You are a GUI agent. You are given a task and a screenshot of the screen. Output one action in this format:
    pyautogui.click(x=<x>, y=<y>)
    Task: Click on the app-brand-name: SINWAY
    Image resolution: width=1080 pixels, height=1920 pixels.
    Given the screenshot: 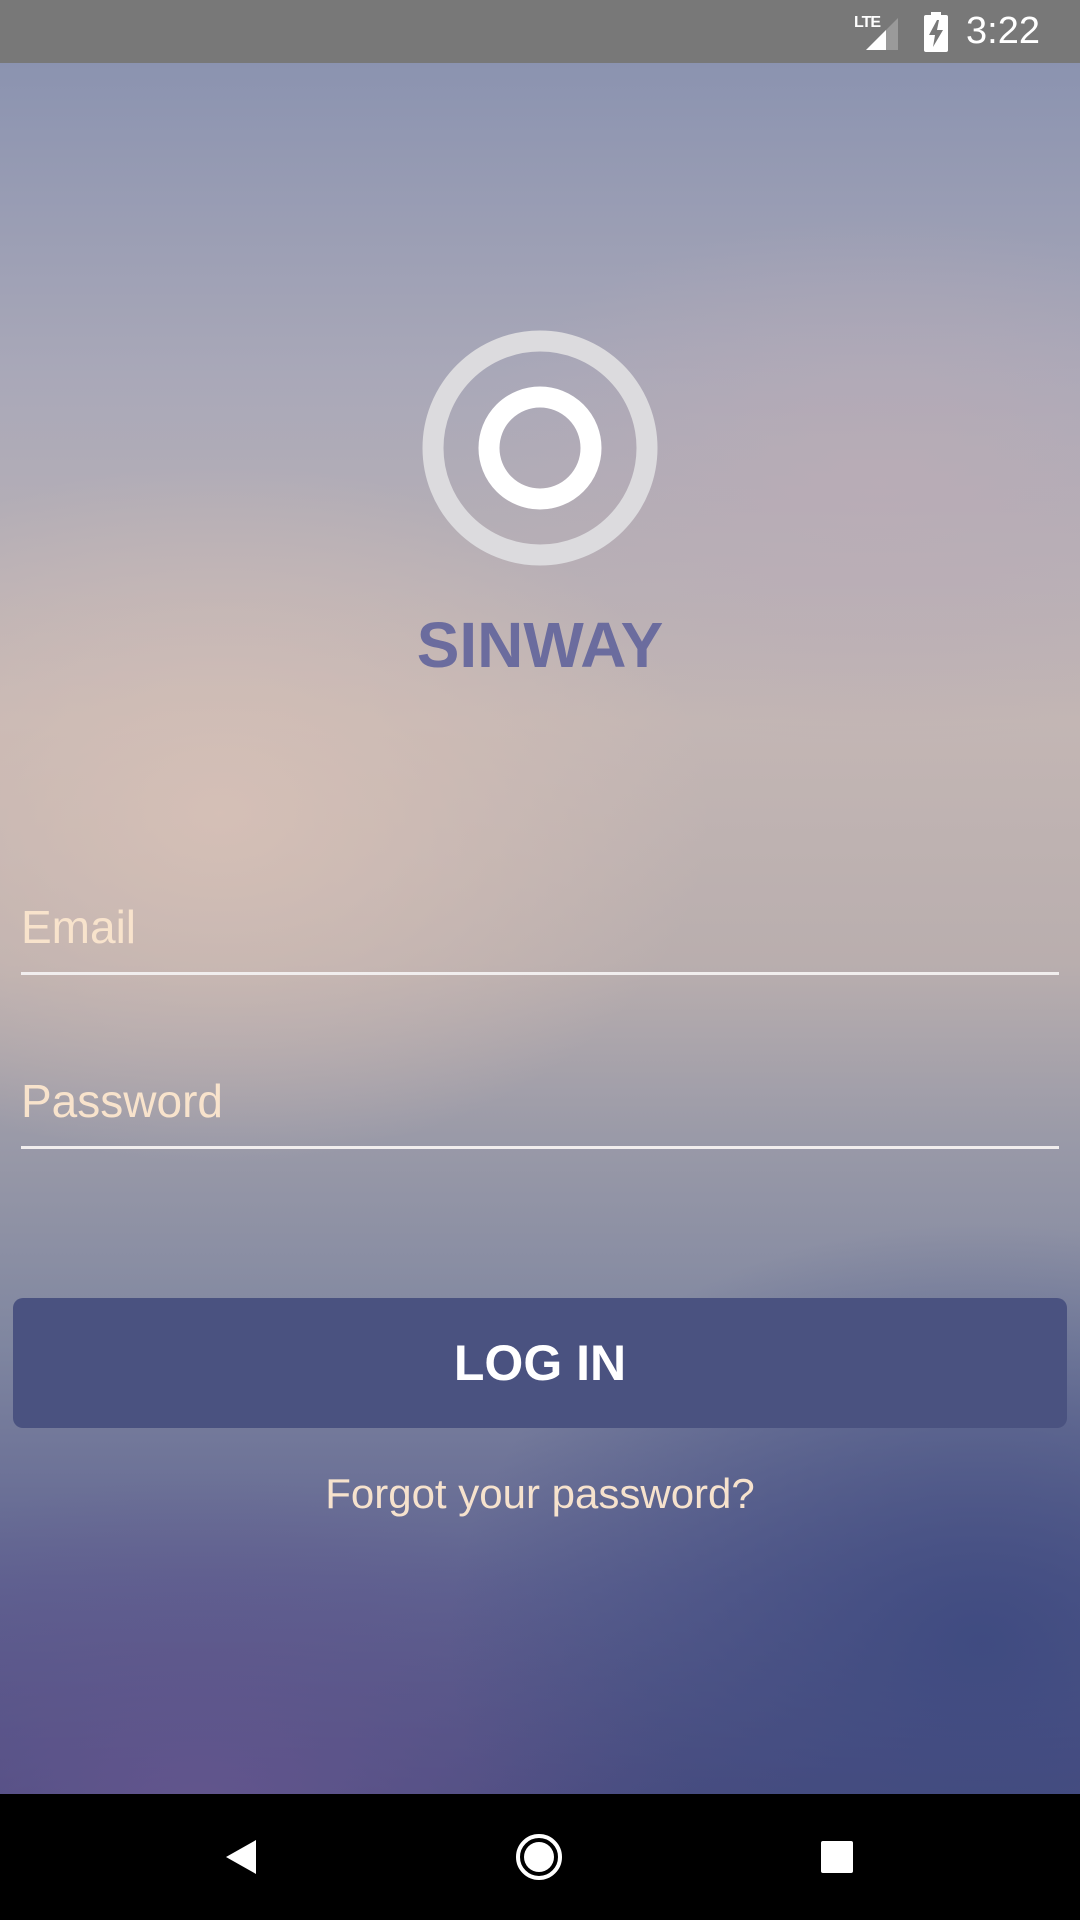 What is the action you would take?
    pyautogui.click(x=540, y=645)
    